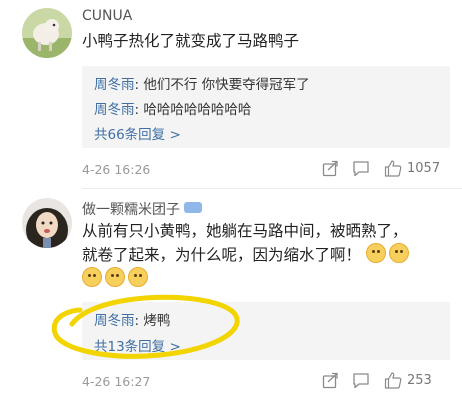  Describe the element at coordinates (197, 110) in the screenshot. I see `reply-text: 哈哈哈哈哈哈哈哈` at that location.